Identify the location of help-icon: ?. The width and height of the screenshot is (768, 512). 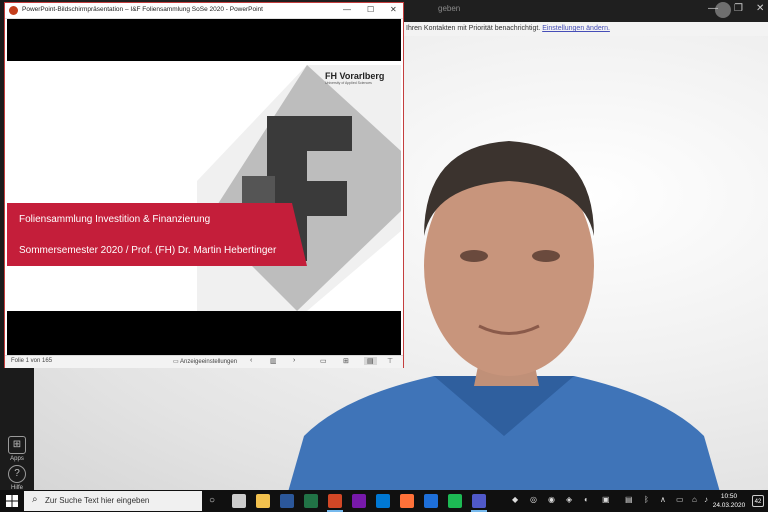
(17, 474).